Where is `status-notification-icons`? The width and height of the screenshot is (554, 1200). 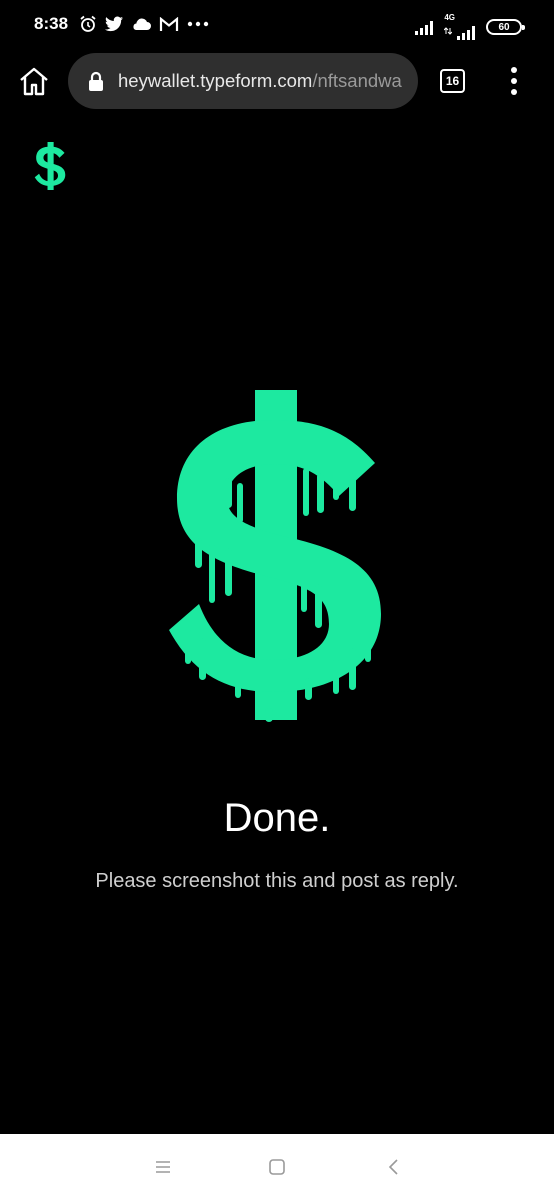 status-notification-icons is located at coordinates (144, 24).